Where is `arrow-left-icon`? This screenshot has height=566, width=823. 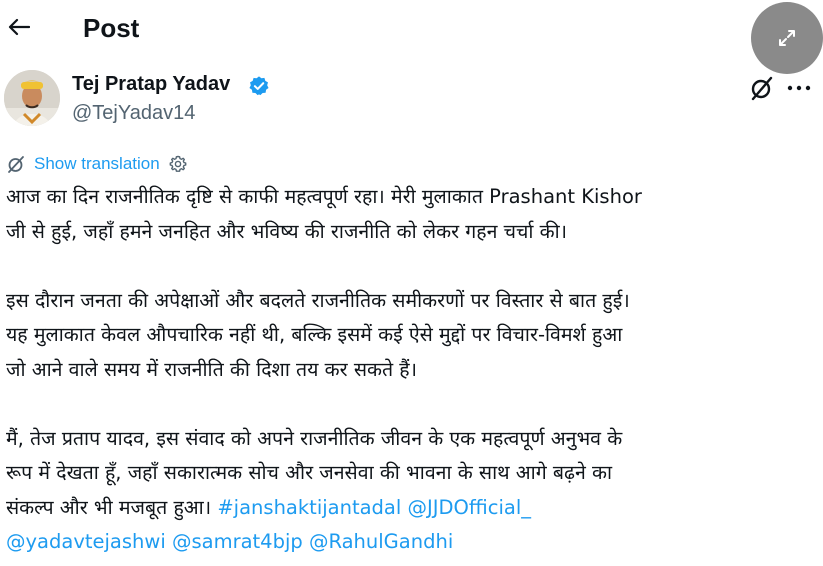 arrow-left-icon is located at coordinates (19, 27).